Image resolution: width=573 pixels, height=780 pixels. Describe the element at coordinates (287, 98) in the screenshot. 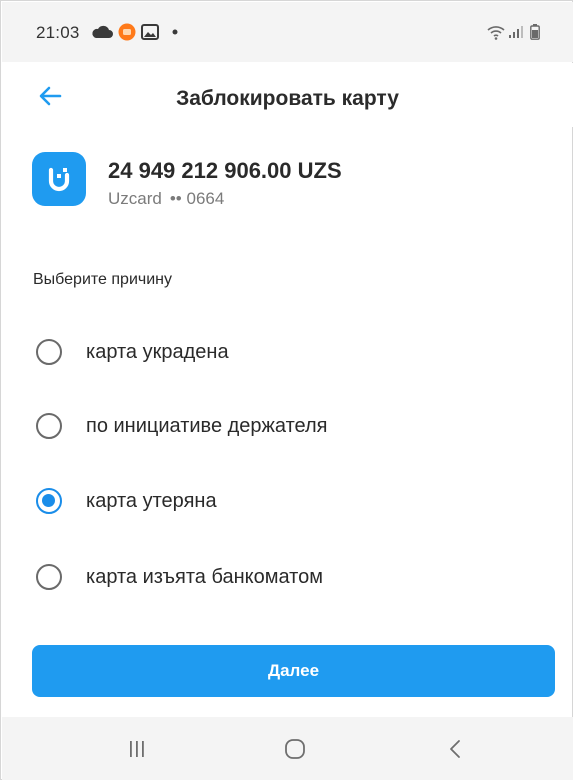

I see `page-title: Заблокировать карту` at that location.